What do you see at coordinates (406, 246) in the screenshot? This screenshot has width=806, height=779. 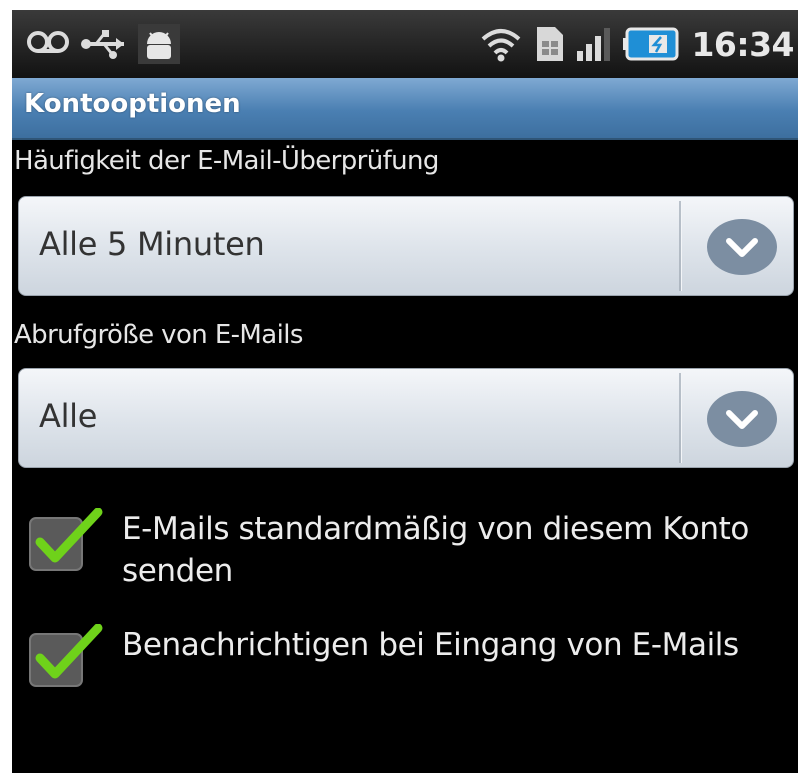 I see `check-frequency-spinner: Alle 5 Minuten` at bounding box center [406, 246].